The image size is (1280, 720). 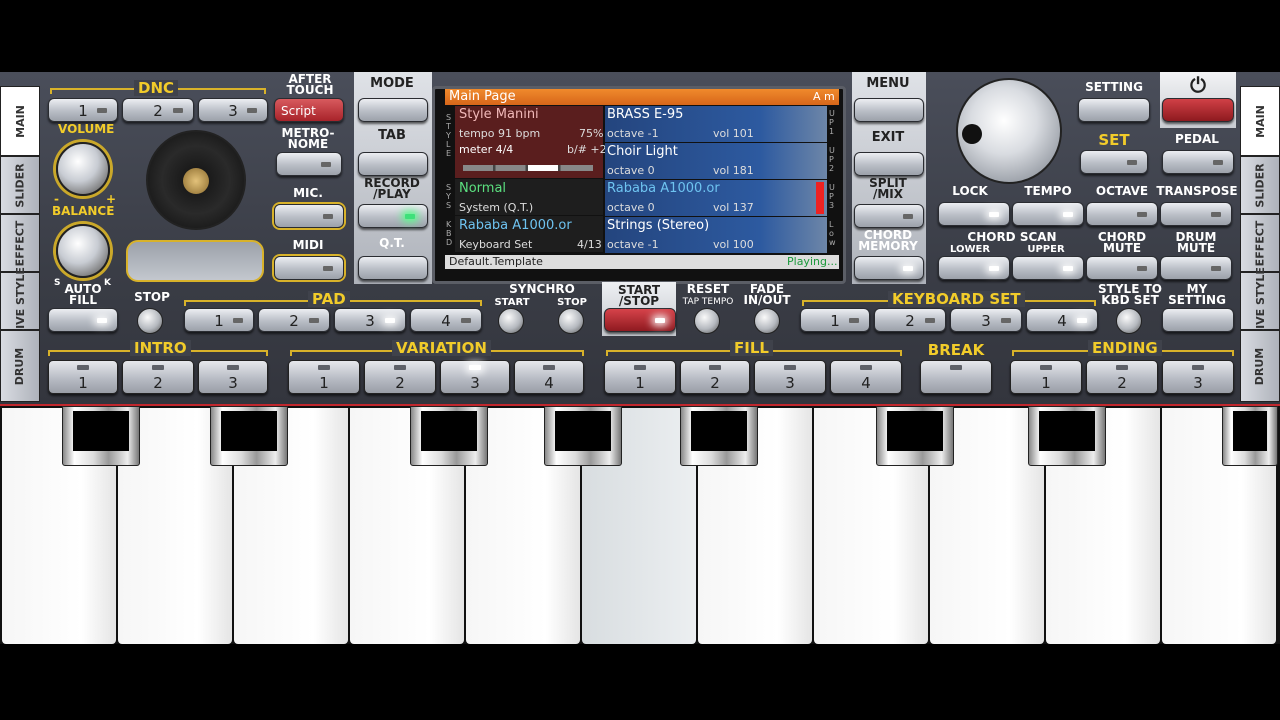 I want to click on variation-button-2: 2, so click(x=400, y=377).